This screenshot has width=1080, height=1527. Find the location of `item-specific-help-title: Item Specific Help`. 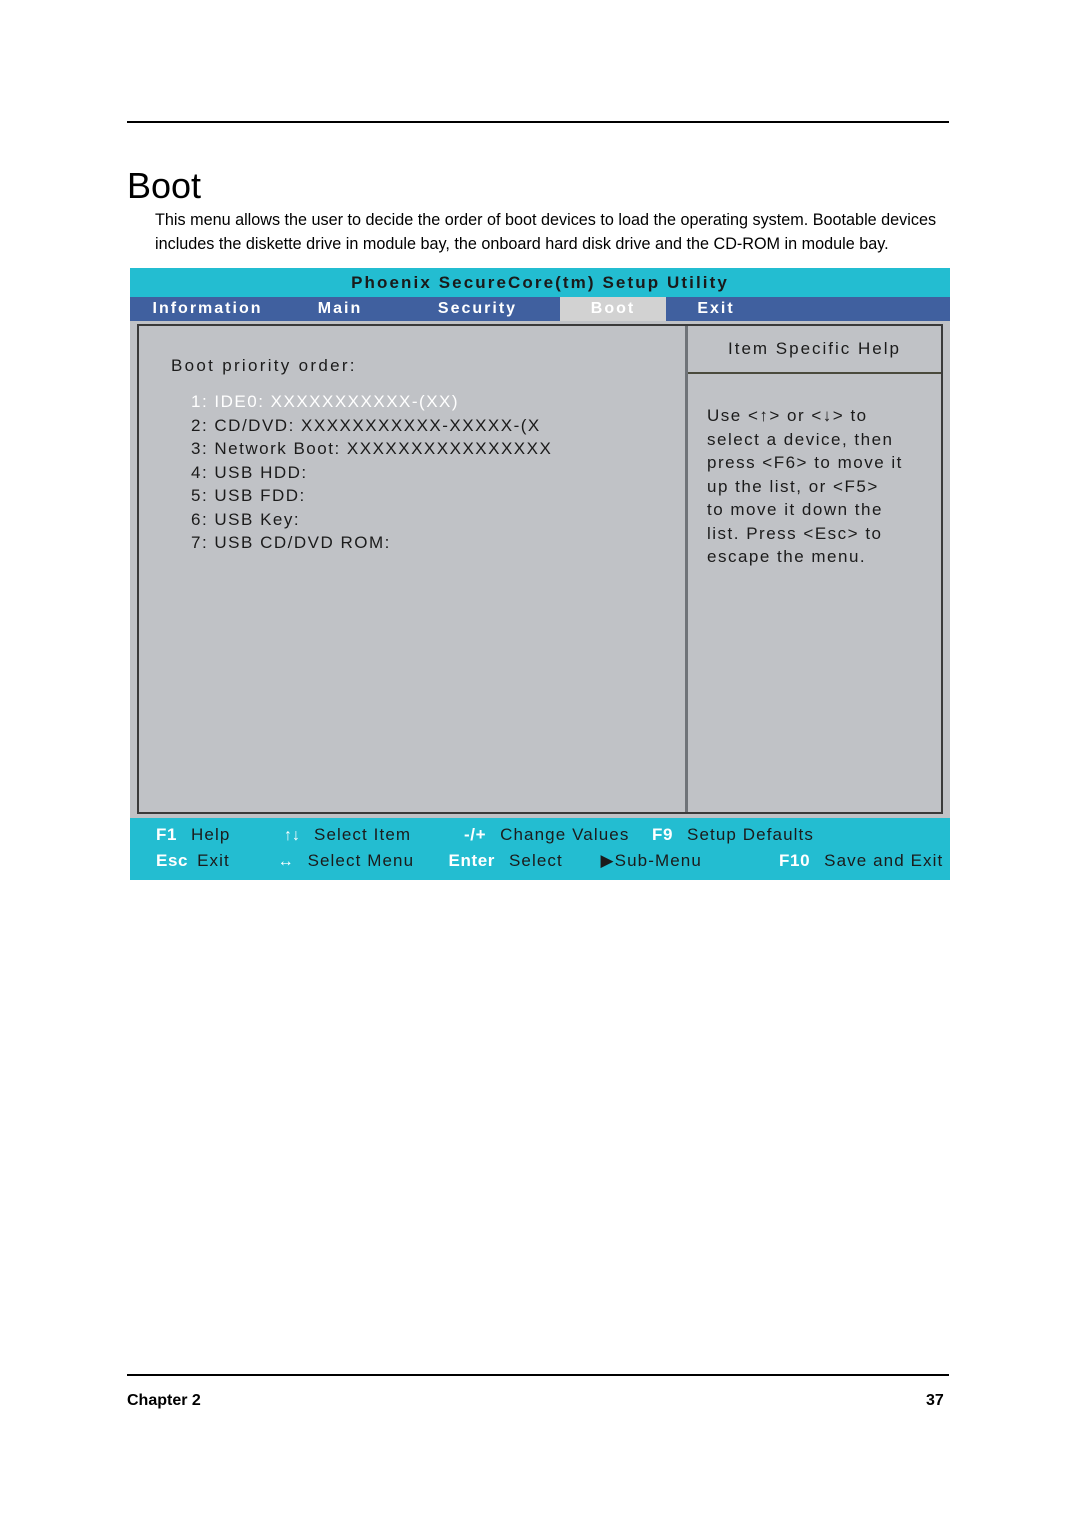

item-specific-help-title: Item Specific Help is located at coordinates (814, 348).